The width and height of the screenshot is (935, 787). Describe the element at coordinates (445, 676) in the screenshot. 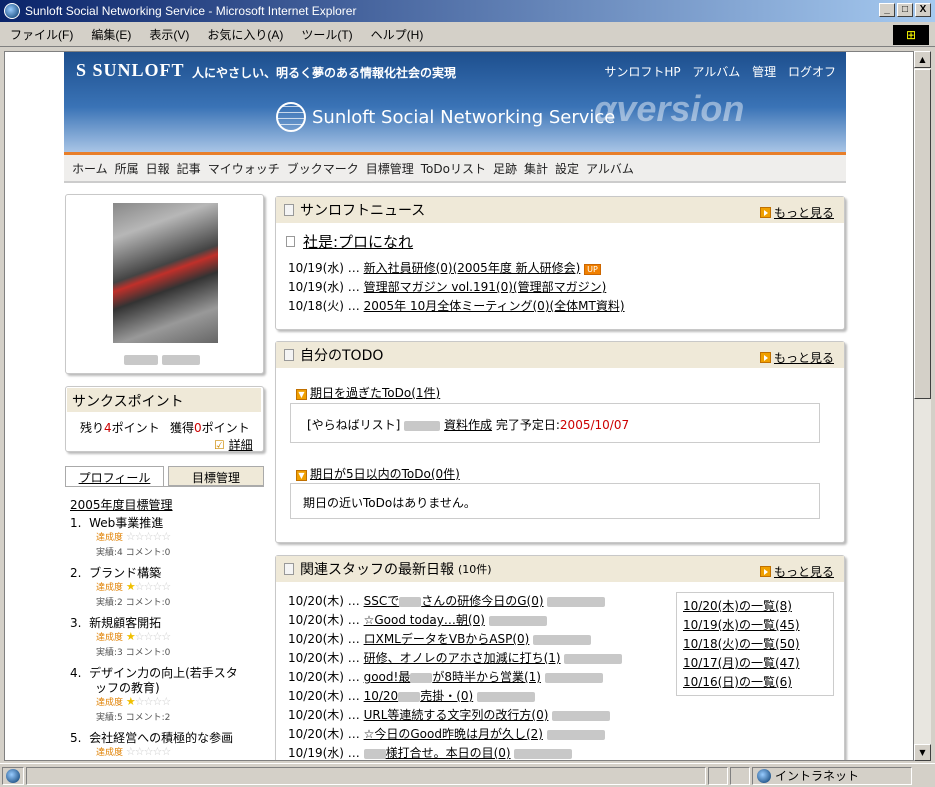

I see `report-item: 10/20(木) … good!最 が8時半から営業(1)` at that location.